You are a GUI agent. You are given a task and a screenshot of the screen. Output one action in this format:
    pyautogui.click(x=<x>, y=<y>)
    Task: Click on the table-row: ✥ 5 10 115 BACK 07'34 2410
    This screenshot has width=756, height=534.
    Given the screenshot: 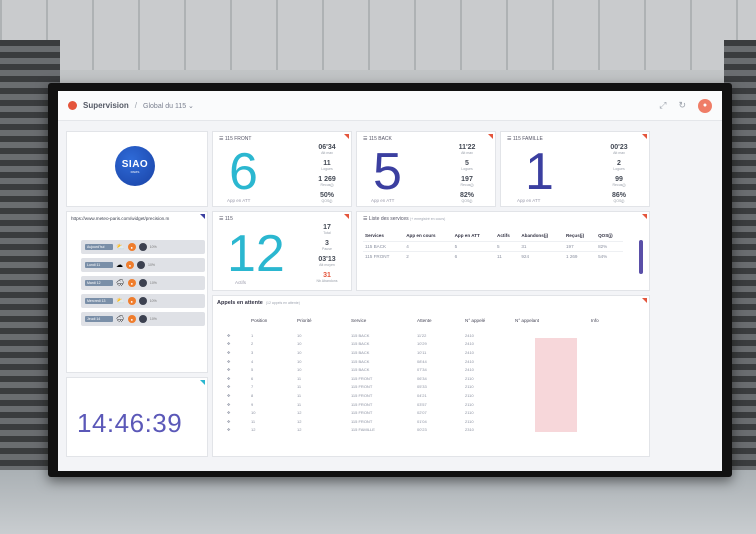 What is the action you would take?
    pyautogui.click(x=433, y=369)
    